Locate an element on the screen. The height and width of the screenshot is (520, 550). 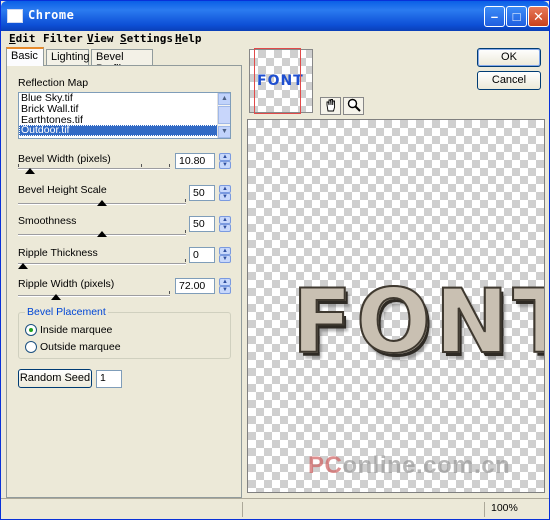
outside-marquee-label: Outside marquee is located at coordinates (80, 347).